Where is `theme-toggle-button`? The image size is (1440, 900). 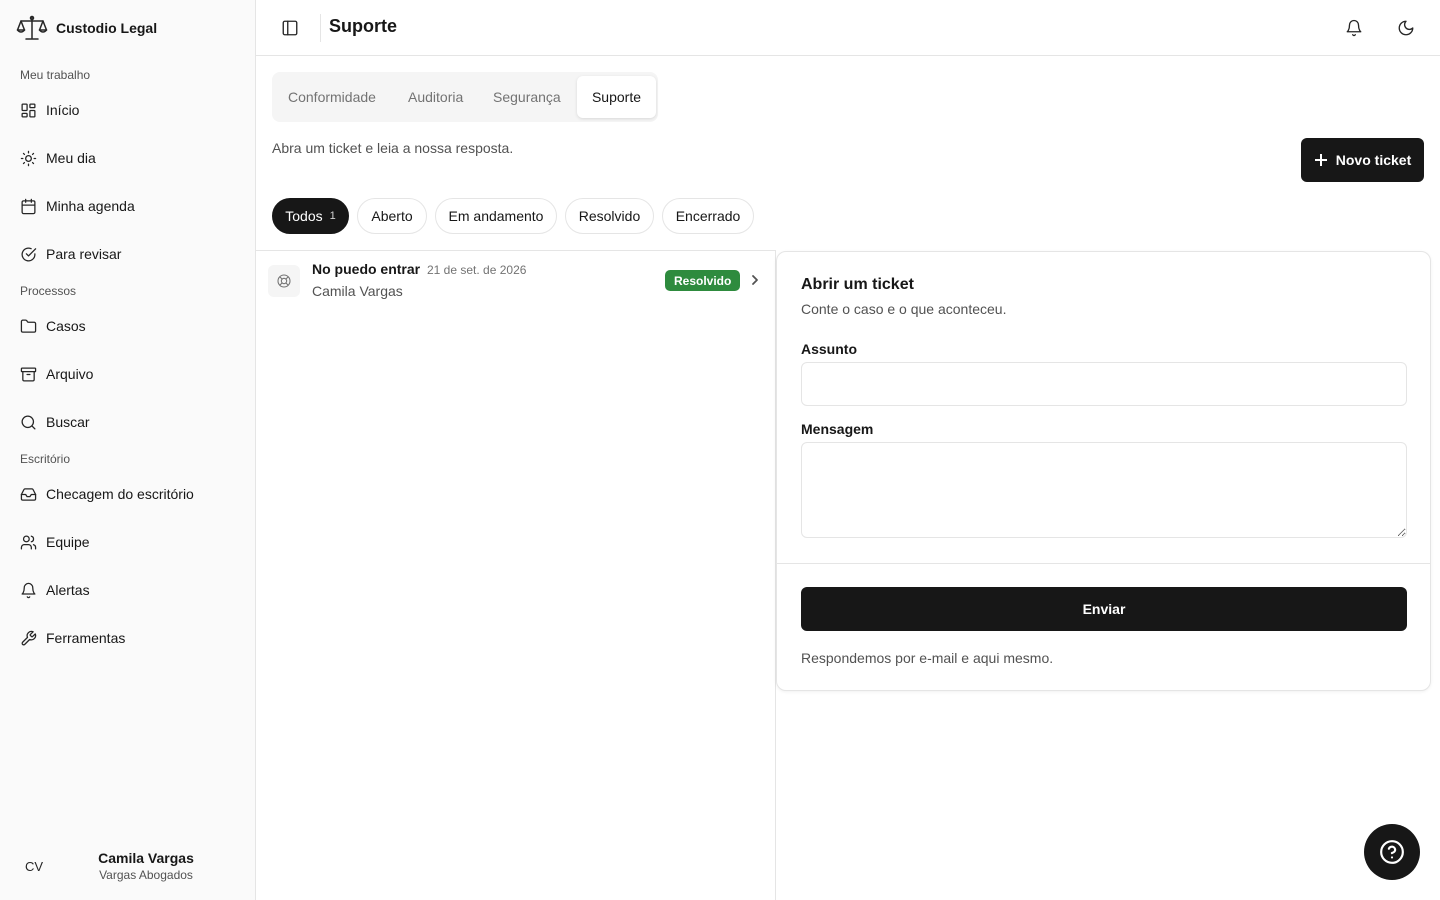
theme-toggle-button is located at coordinates (1406, 28).